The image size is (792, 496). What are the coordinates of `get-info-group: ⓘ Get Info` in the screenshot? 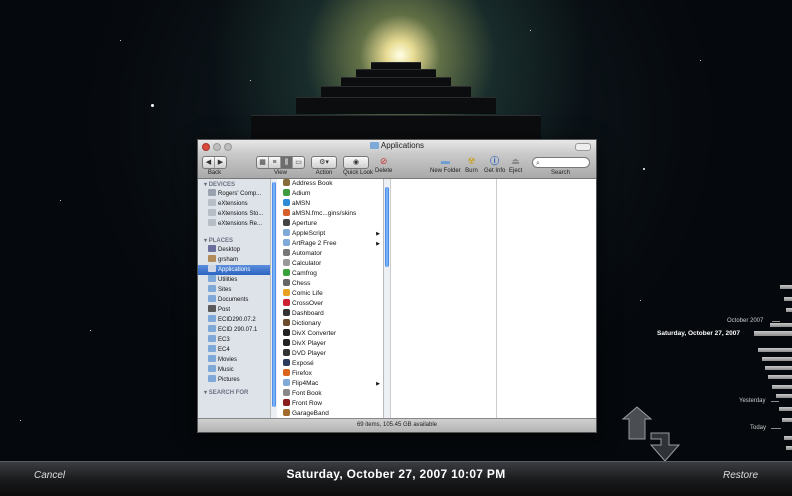 It's located at (494, 165).